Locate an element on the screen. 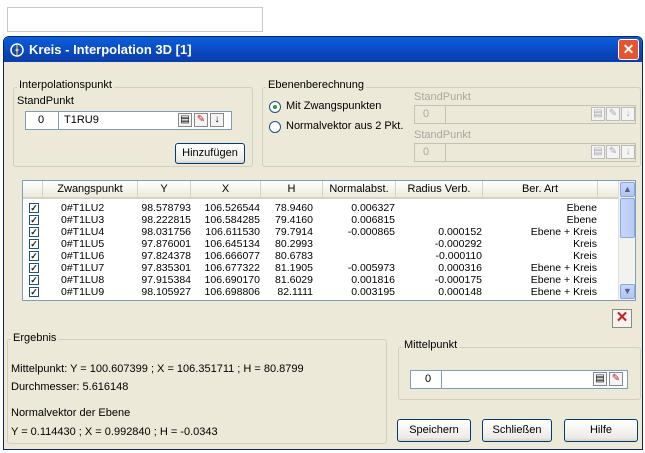 The width and height of the screenshot is (645, 453). save-button: Speichern is located at coordinates (434, 430).